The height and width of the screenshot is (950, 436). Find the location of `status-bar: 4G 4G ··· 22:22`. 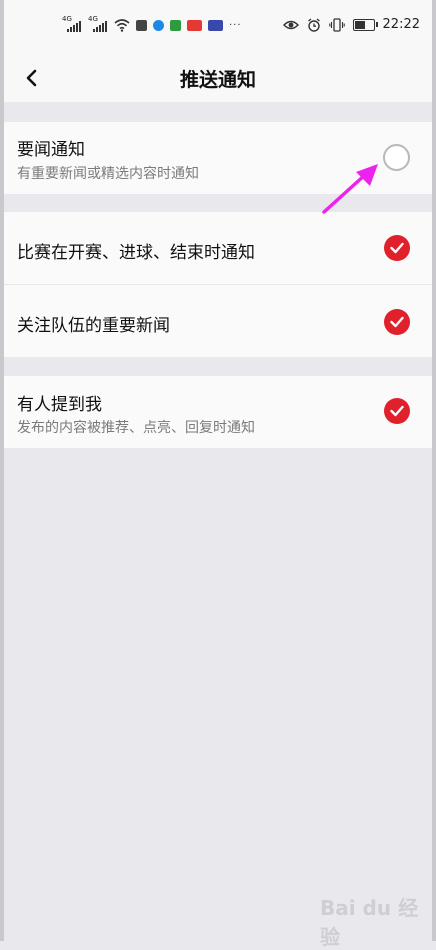

status-bar: 4G 4G ··· 22:22 is located at coordinates (218, 27).